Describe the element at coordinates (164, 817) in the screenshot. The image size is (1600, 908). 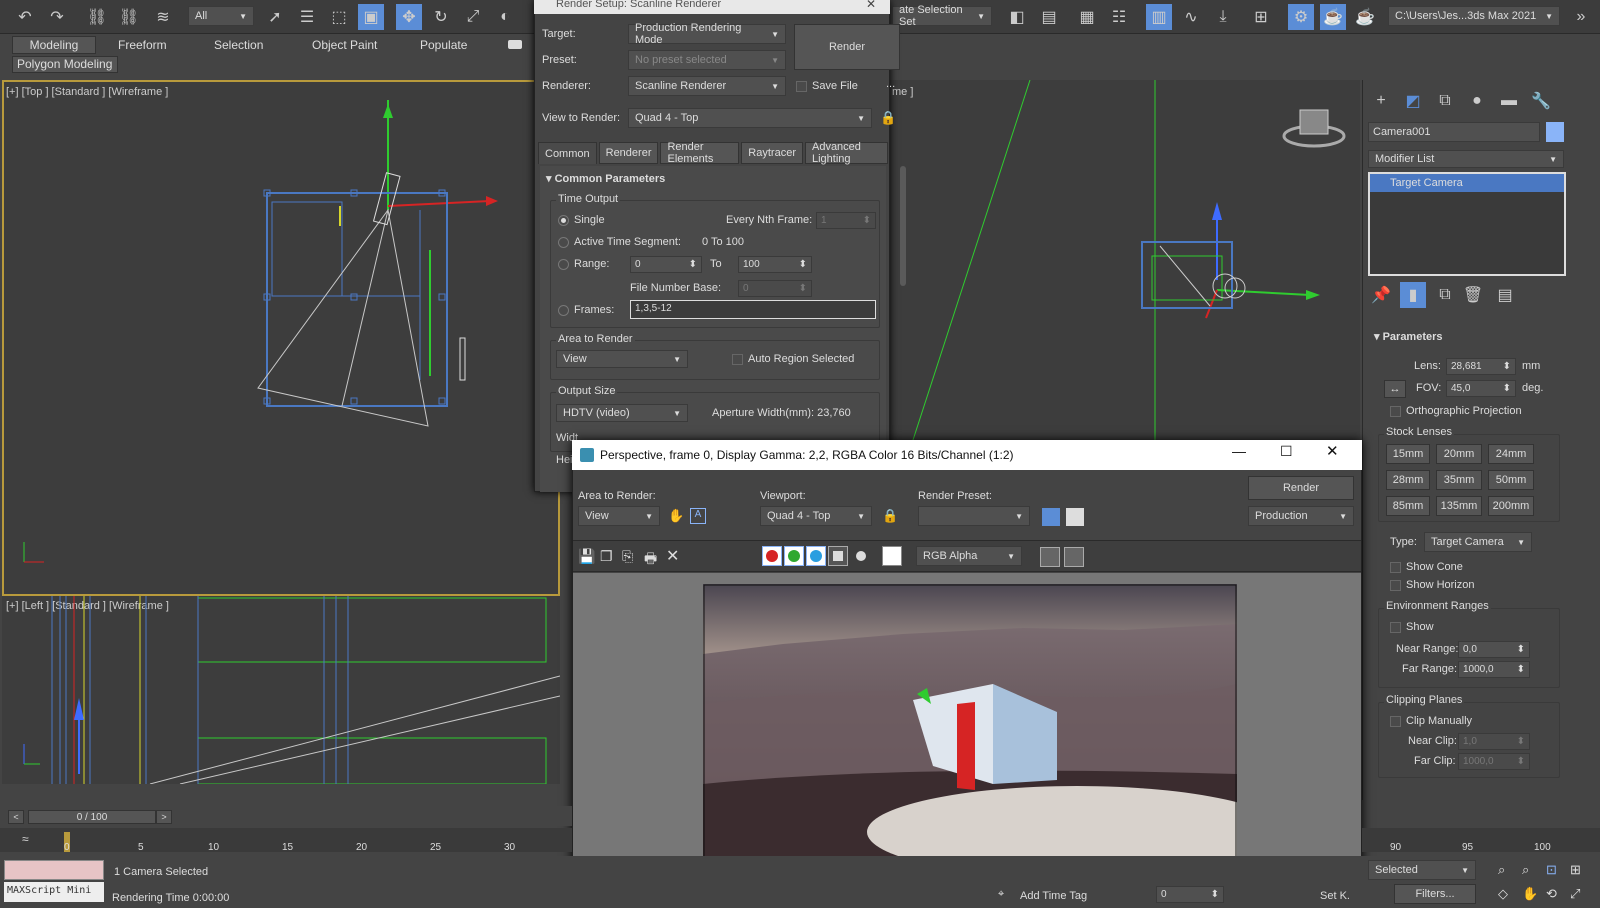
I see `next-frame-button: >` at that location.